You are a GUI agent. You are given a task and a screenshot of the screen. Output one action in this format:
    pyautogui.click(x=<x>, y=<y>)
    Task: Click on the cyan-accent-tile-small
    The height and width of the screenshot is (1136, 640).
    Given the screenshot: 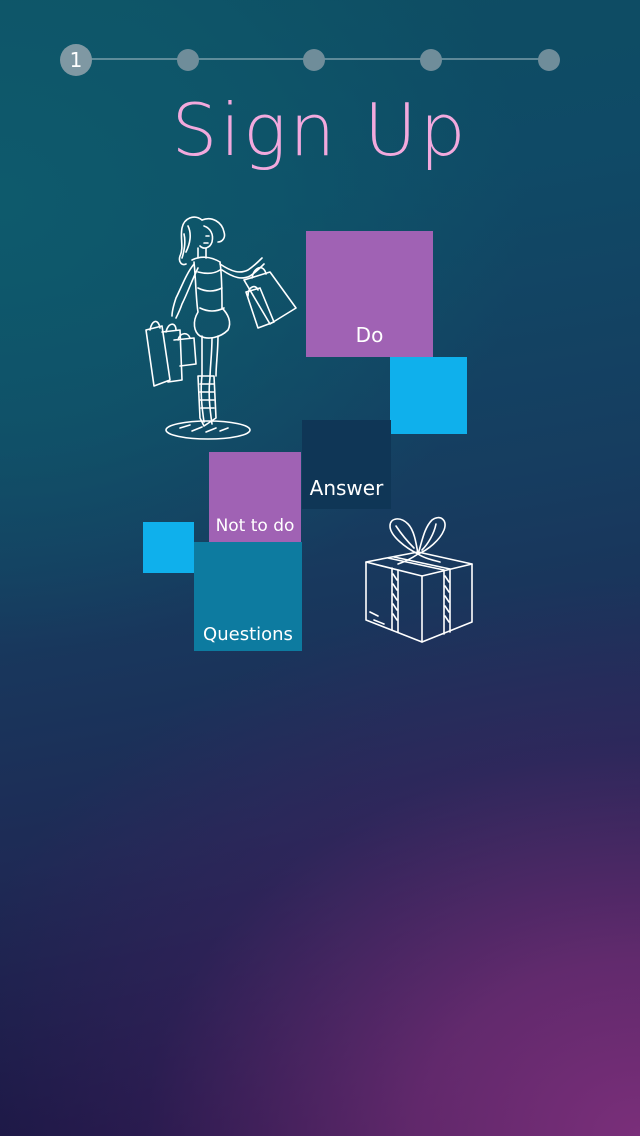 What is the action you would take?
    pyautogui.click(x=168, y=547)
    